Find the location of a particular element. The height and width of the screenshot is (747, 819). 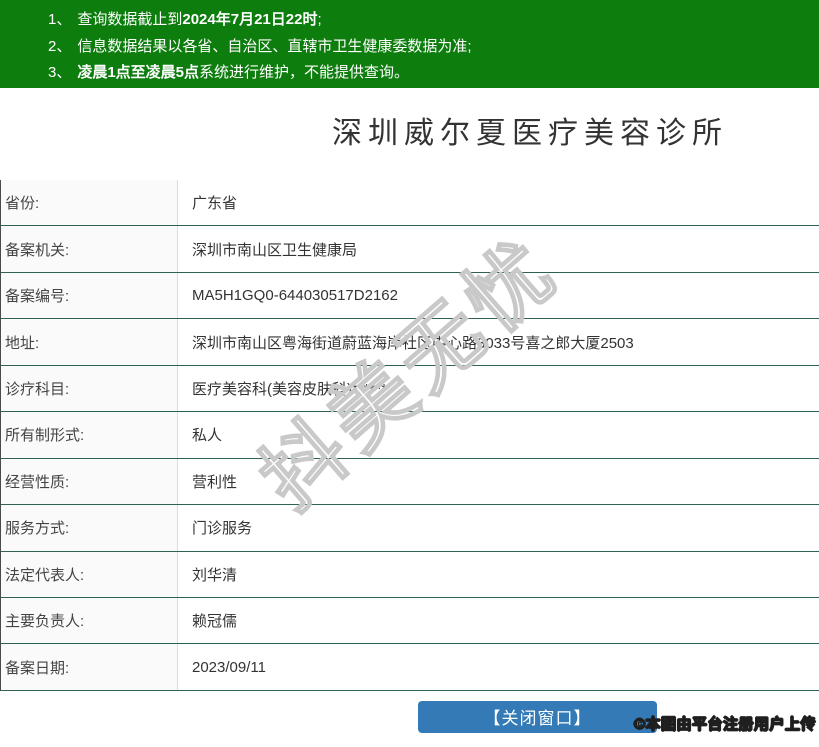

table-row: 地址: 深圳市南山区粤海街道蔚蓝海岸社区中心路3033号喜之郎大厦2503 is located at coordinates (410, 342).